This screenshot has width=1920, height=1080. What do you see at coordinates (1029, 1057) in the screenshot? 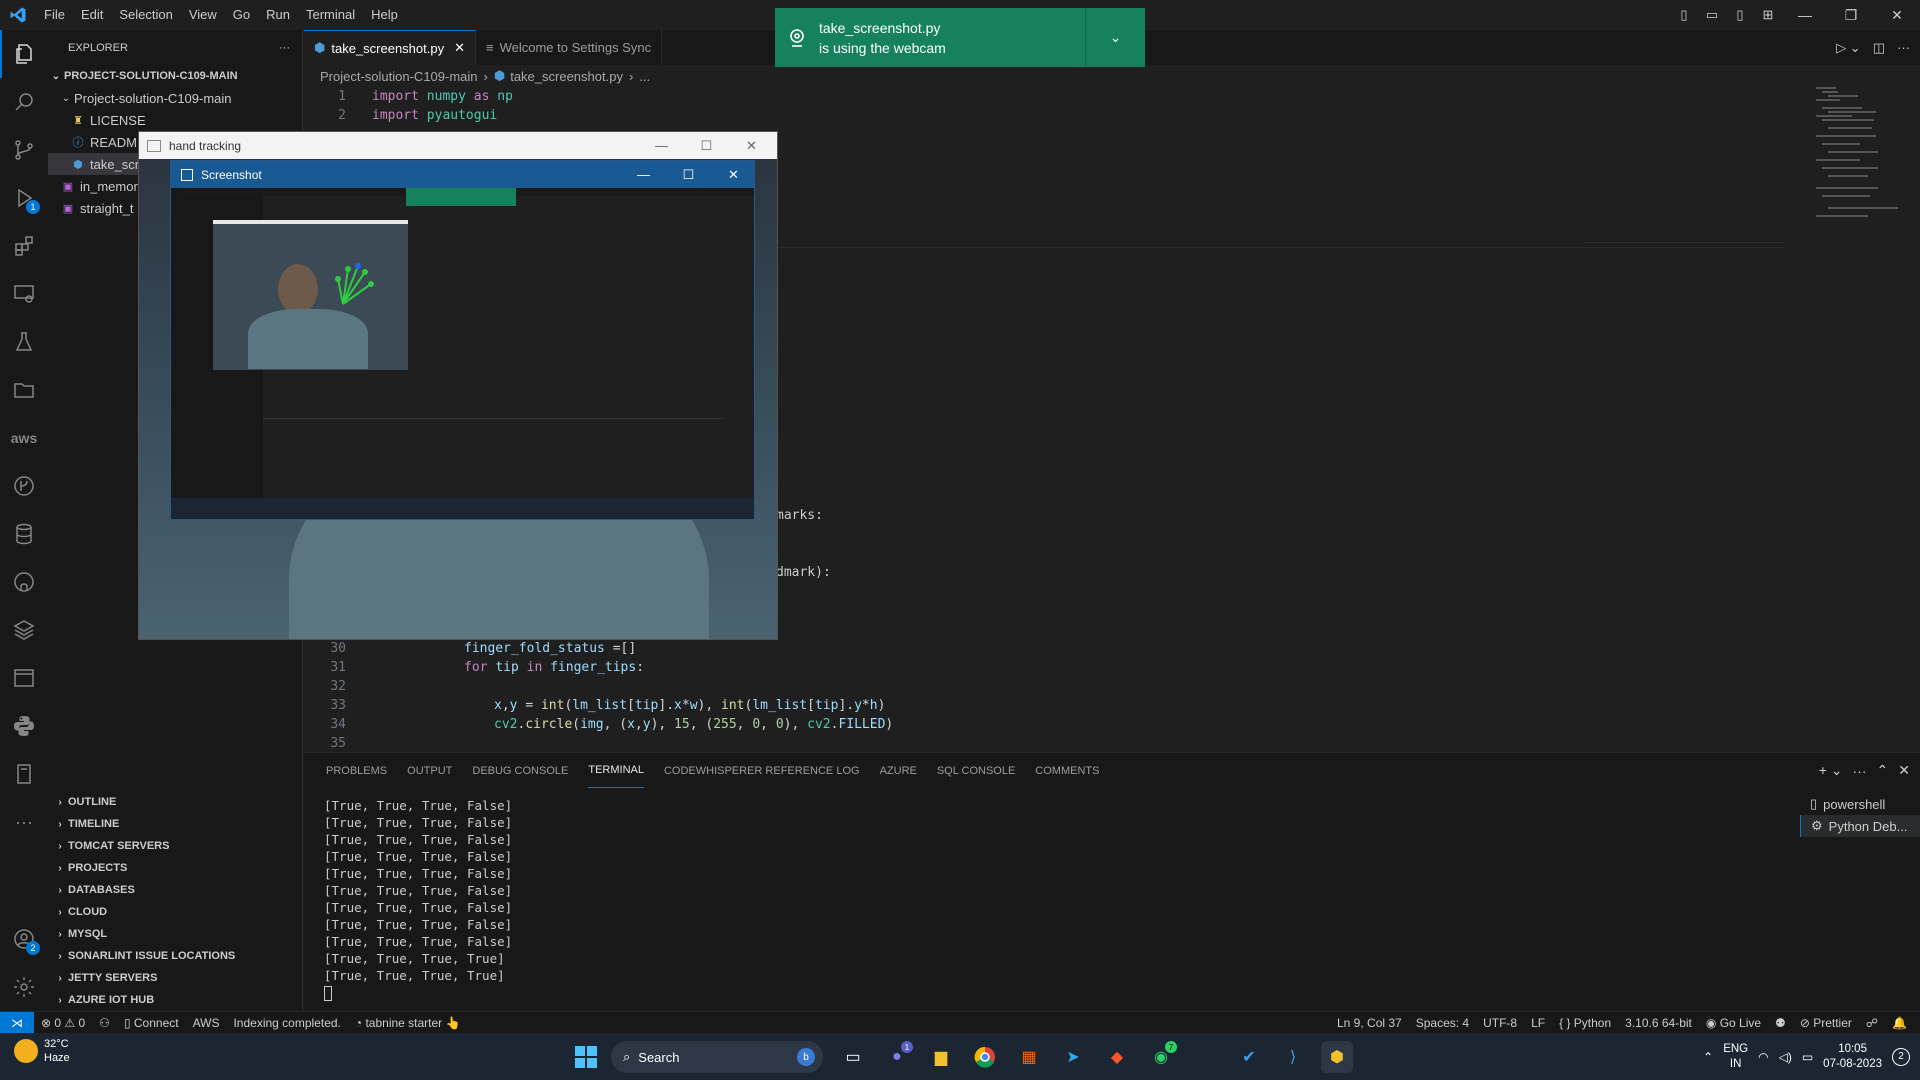
I see `microsoft-store-icon: ▦` at bounding box center [1029, 1057].